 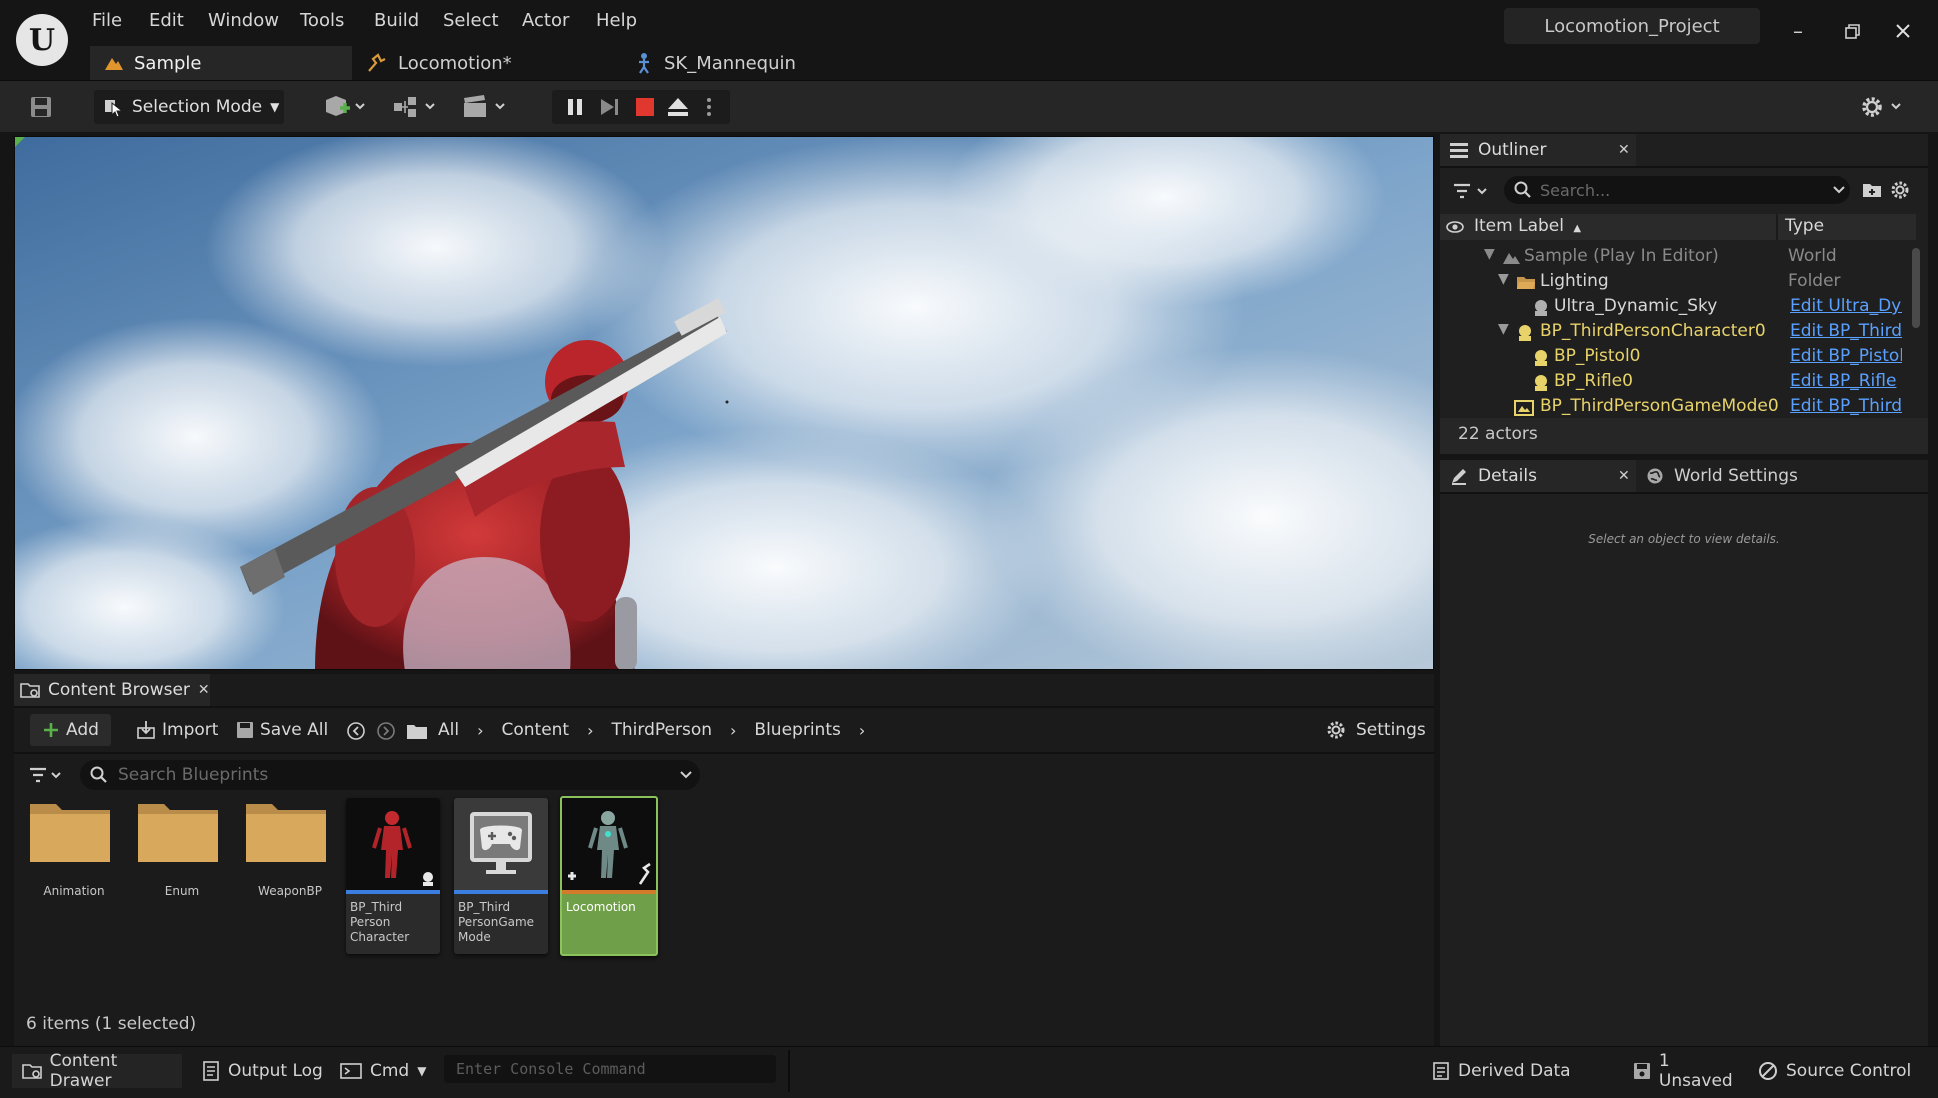 What do you see at coordinates (1883, 107) in the screenshot?
I see `settings-button` at bounding box center [1883, 107].